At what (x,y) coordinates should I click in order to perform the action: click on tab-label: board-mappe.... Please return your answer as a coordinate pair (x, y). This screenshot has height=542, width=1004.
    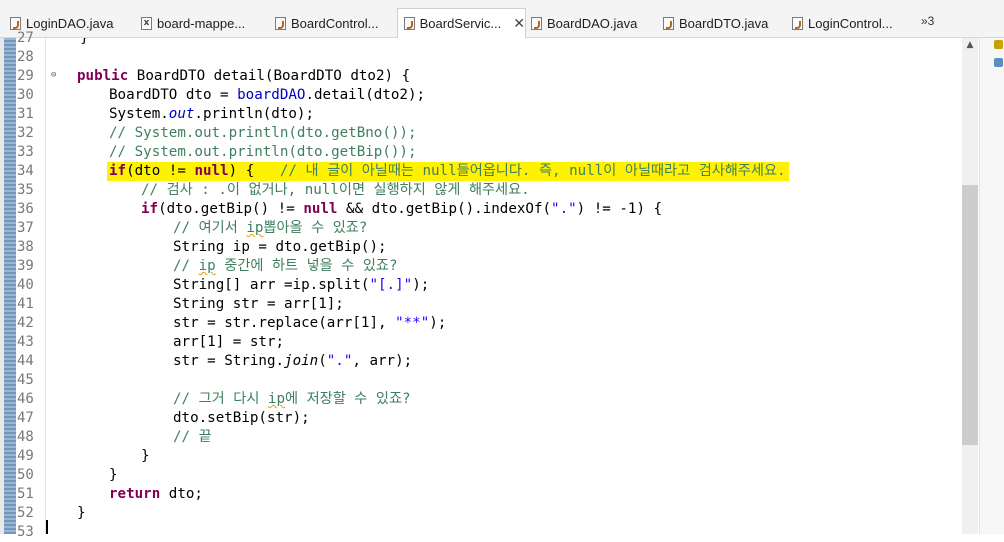
    Looking at the image, I should click on (201, 23).